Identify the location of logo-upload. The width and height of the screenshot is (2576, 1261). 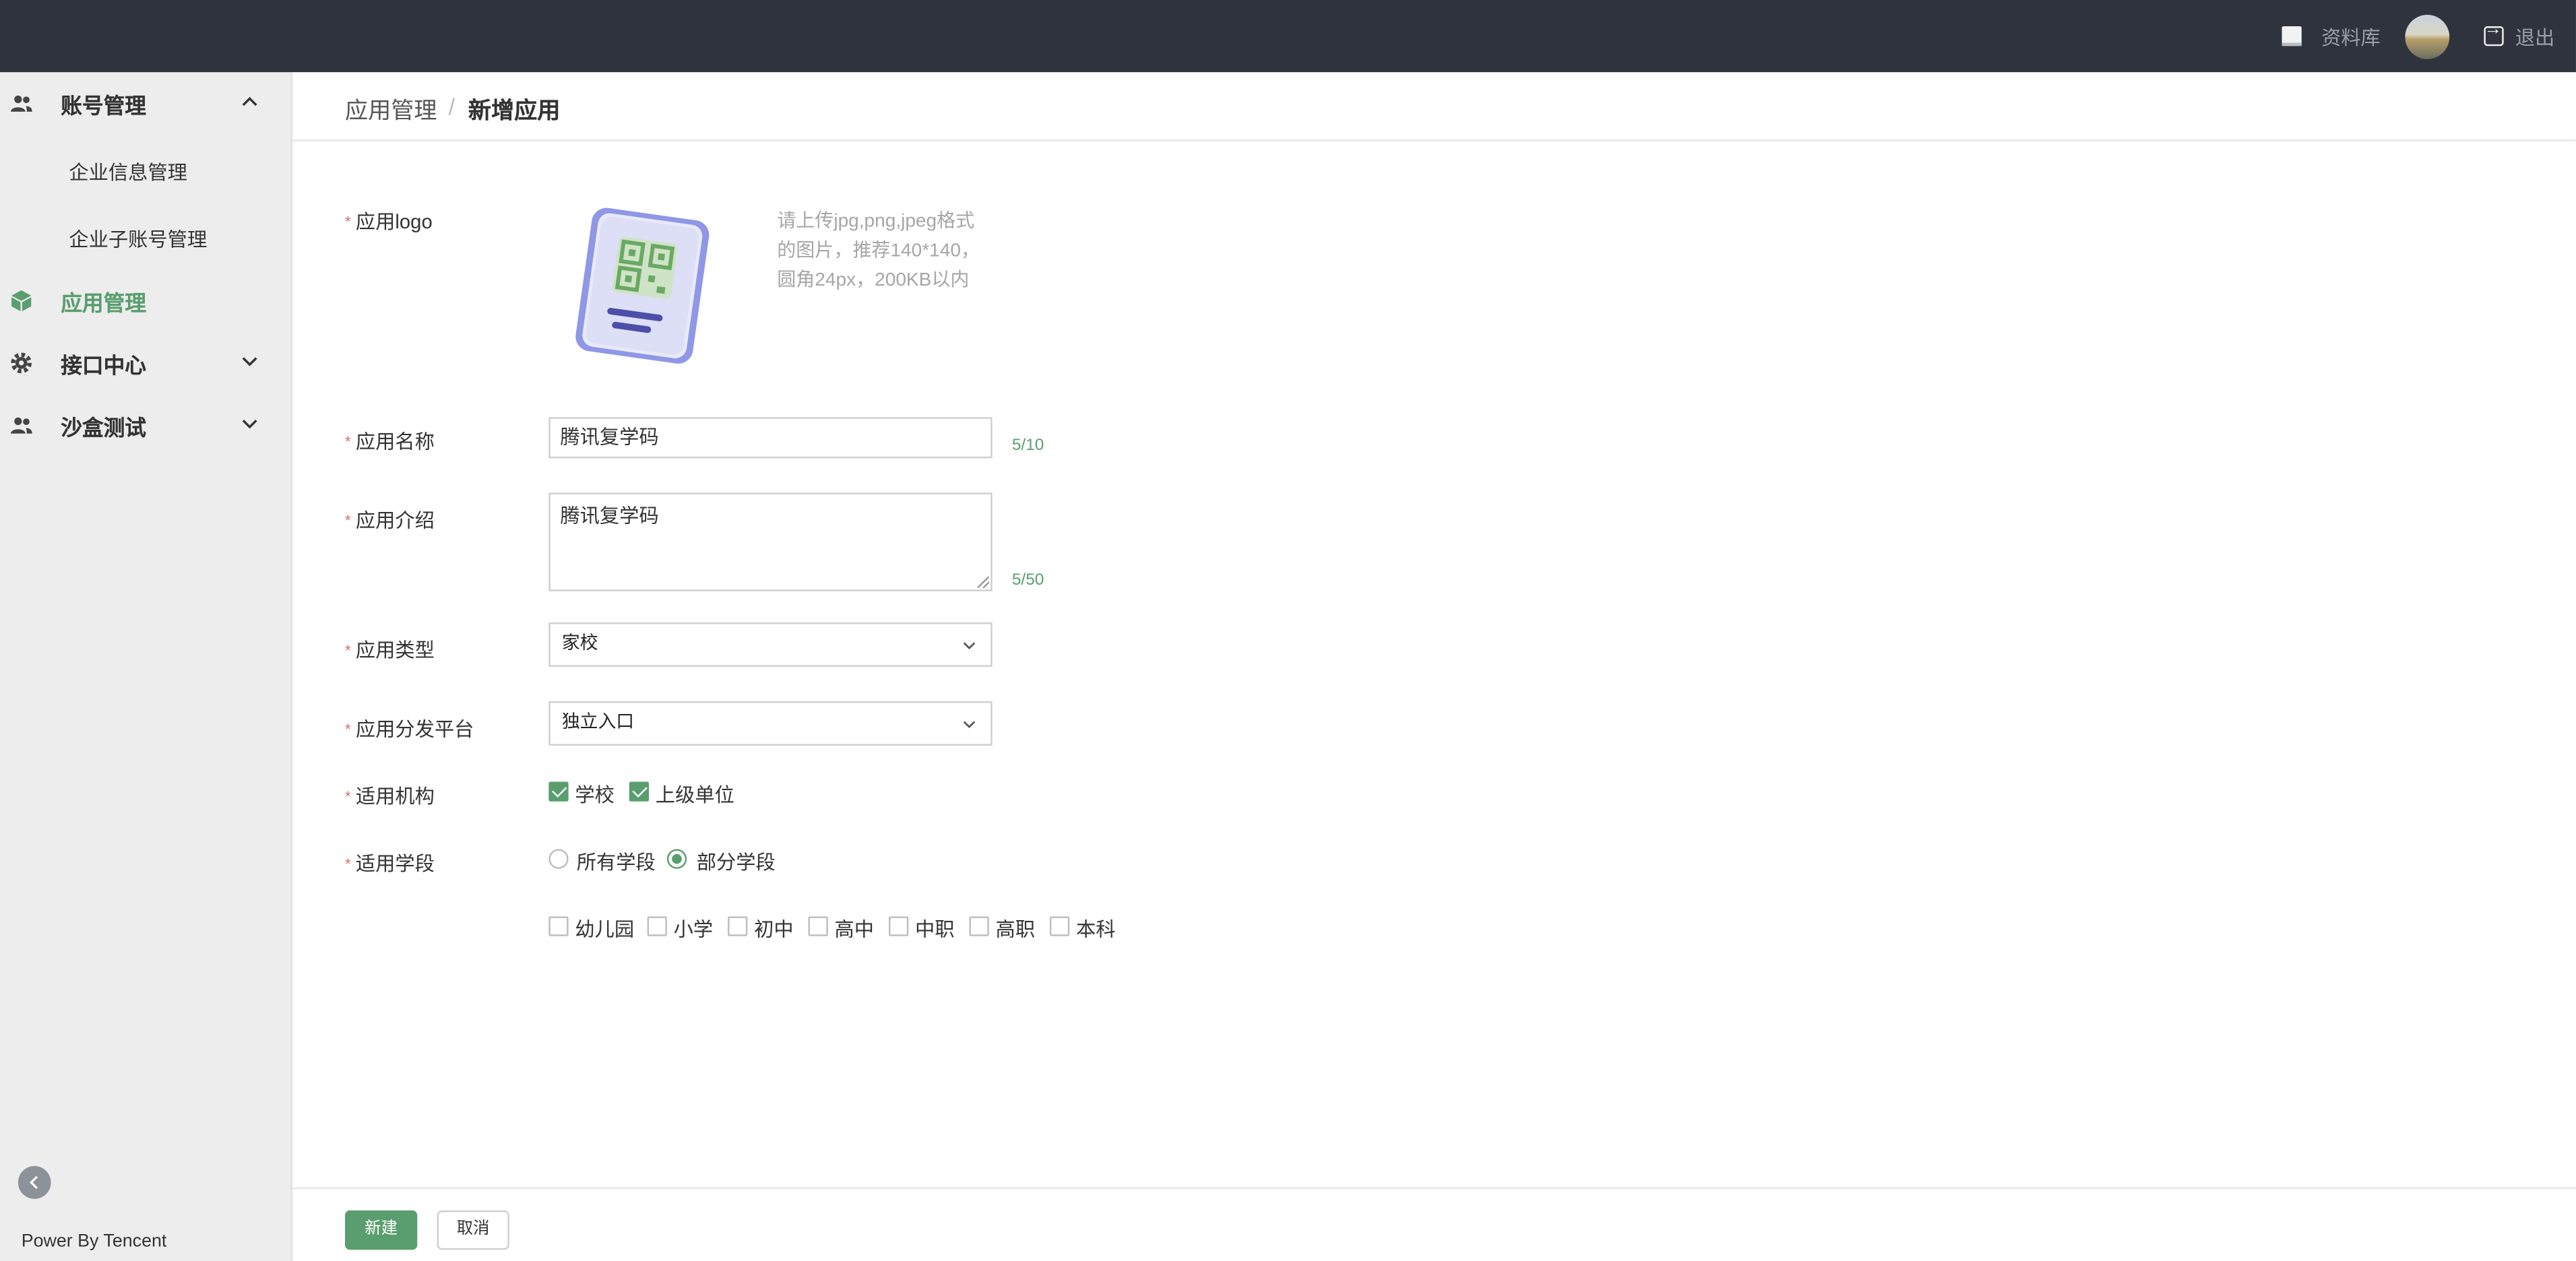
(642, 285).